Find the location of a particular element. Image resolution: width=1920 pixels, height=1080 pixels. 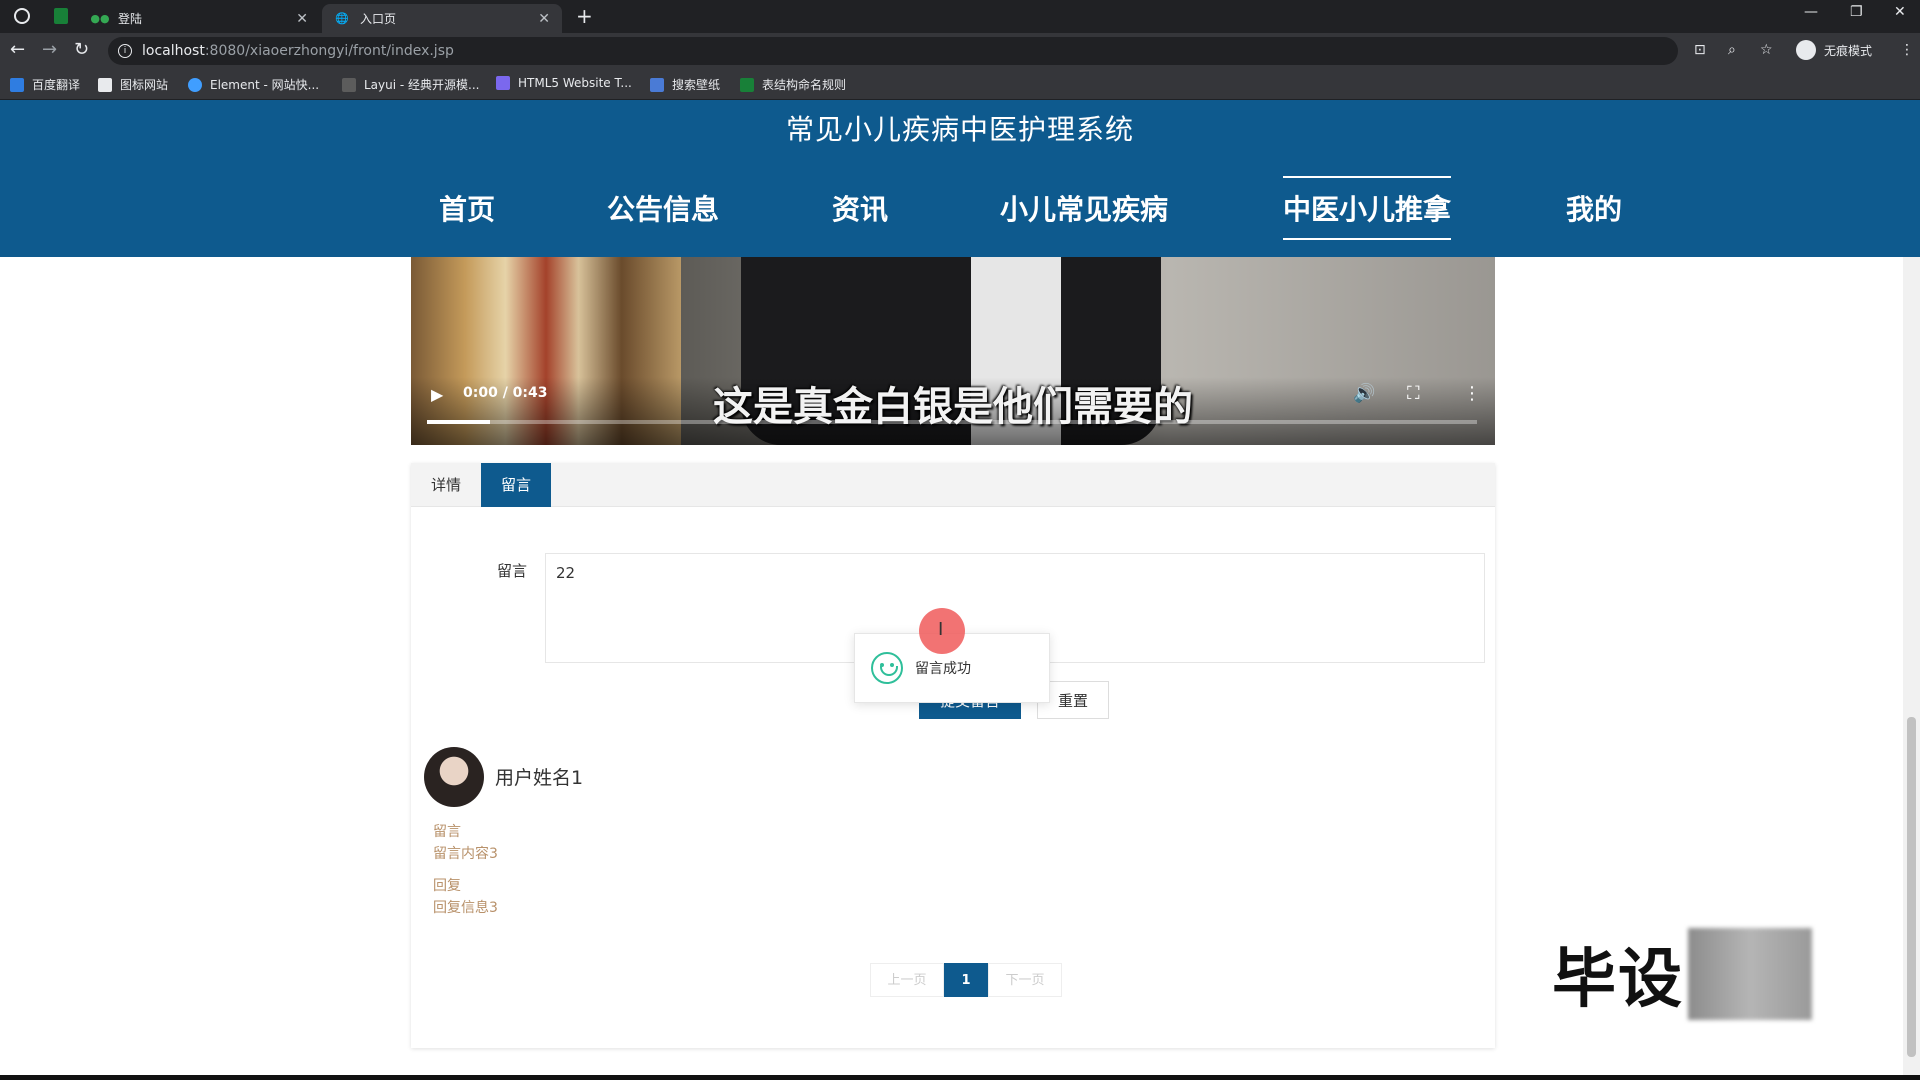

site-title: 常见小儿疾病中医护理系统 is located at coordinates (959, 129).